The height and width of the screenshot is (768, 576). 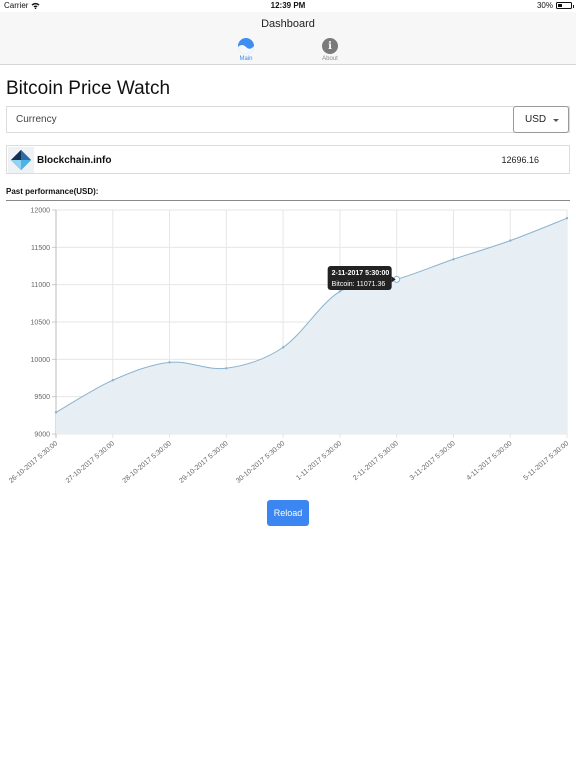 What do you see at coordinates (490, 461) in the screenshot?
I see `x-tick-label: 4-11-2017 5:30:00` at bounding box center [490, 461].